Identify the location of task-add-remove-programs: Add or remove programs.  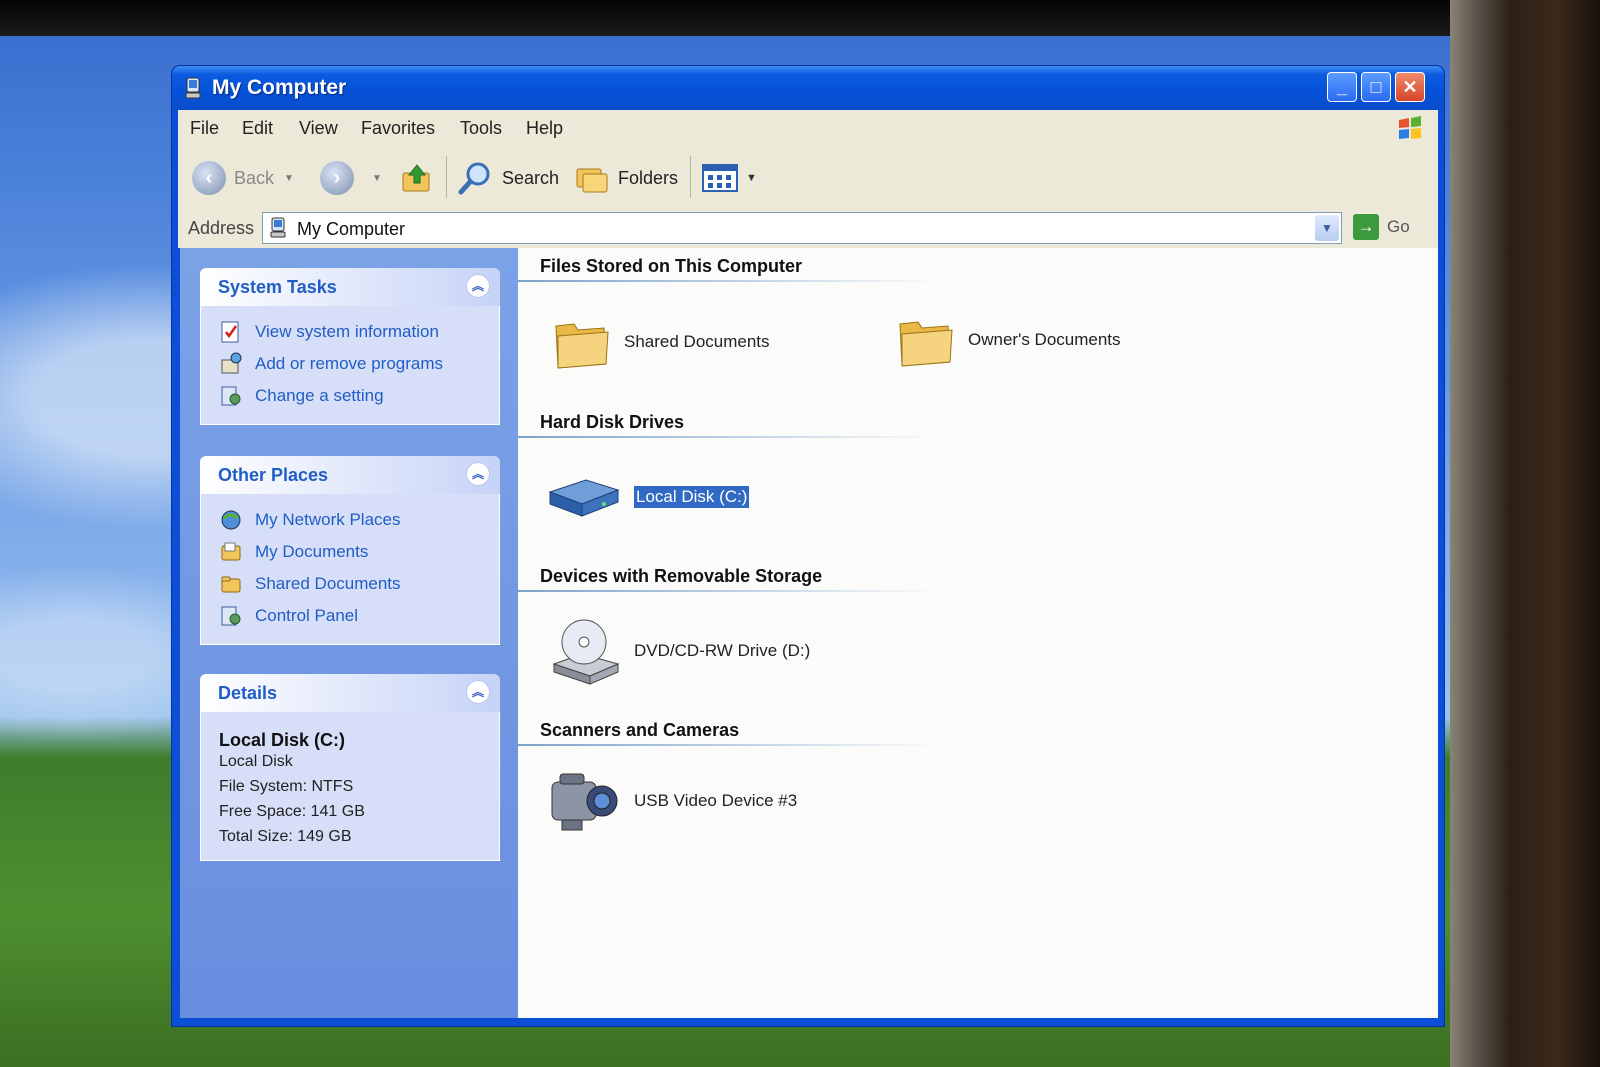
(350, 364).